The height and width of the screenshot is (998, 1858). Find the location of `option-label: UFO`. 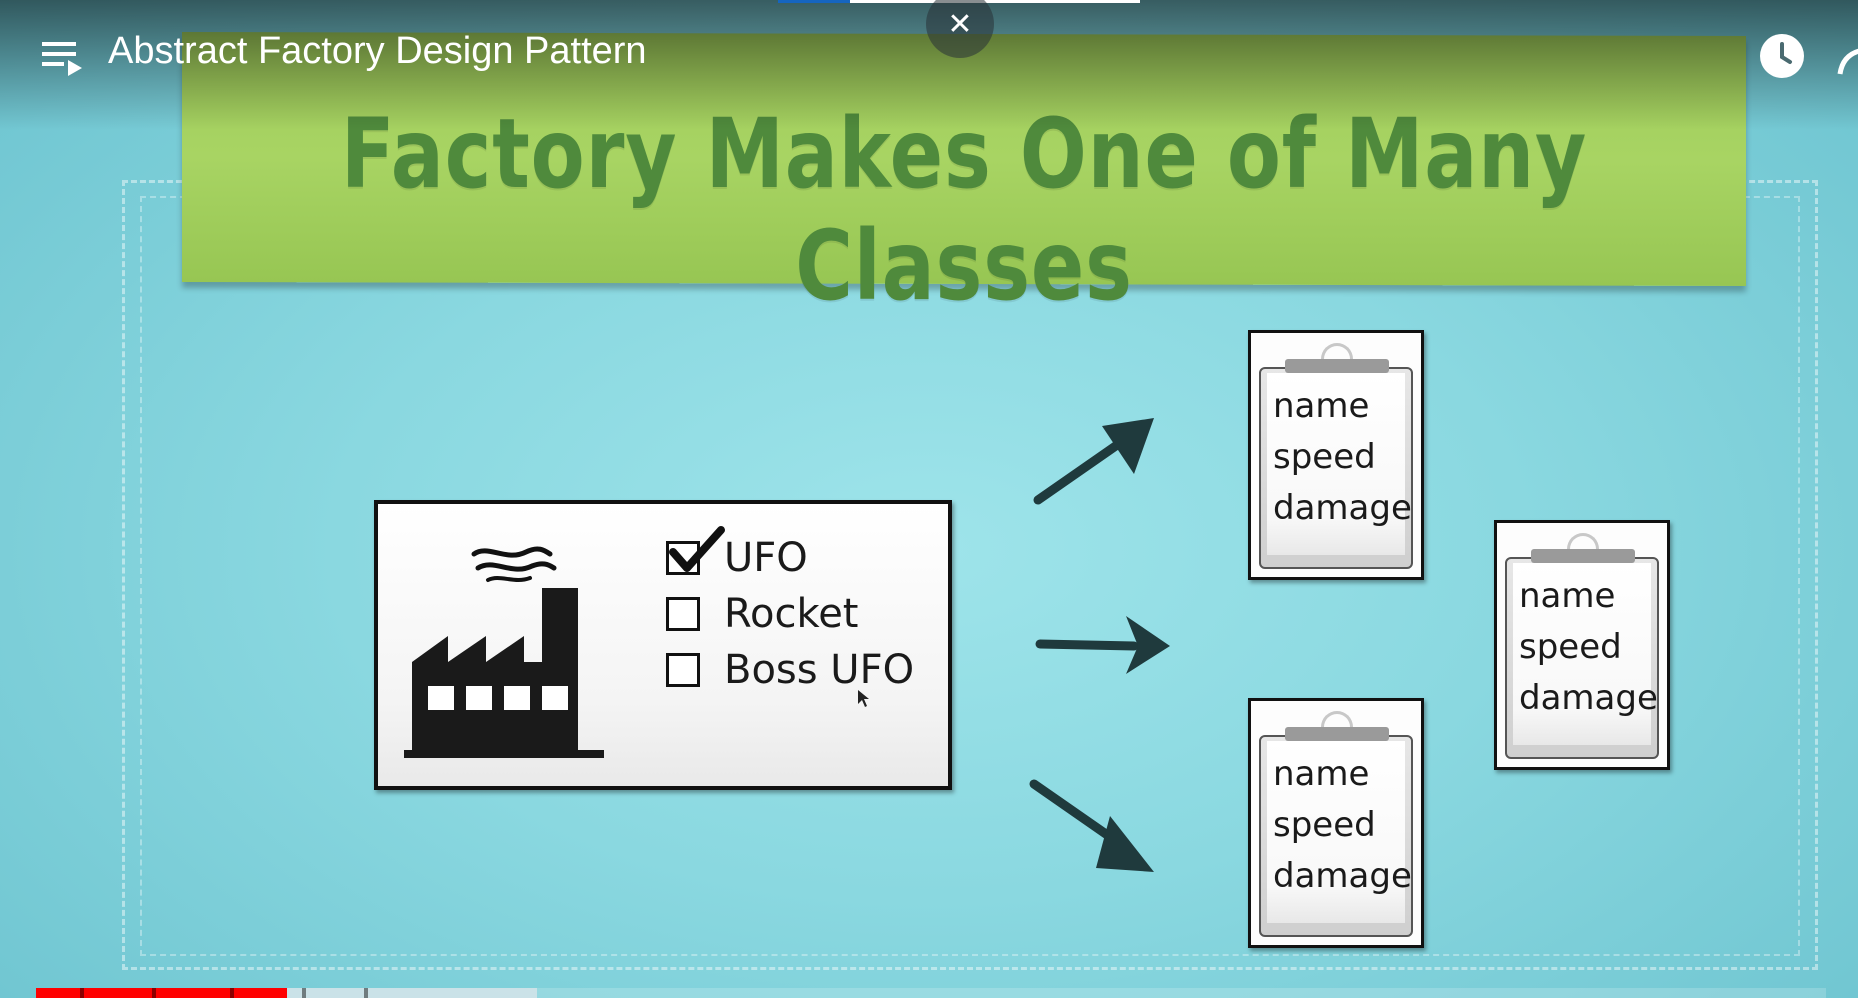

option-label: UFO is located at coordinates (766, 558).